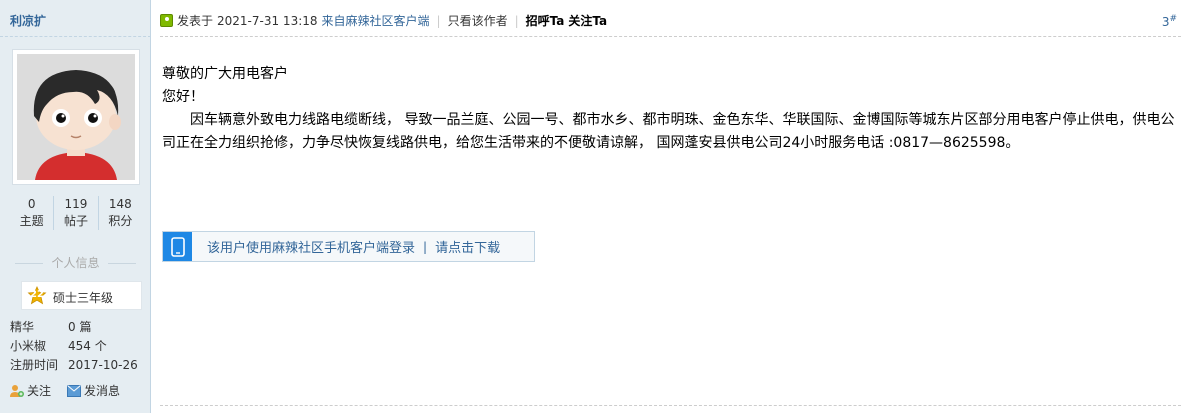  I want to click on envelope-icon, so click(74, 390).